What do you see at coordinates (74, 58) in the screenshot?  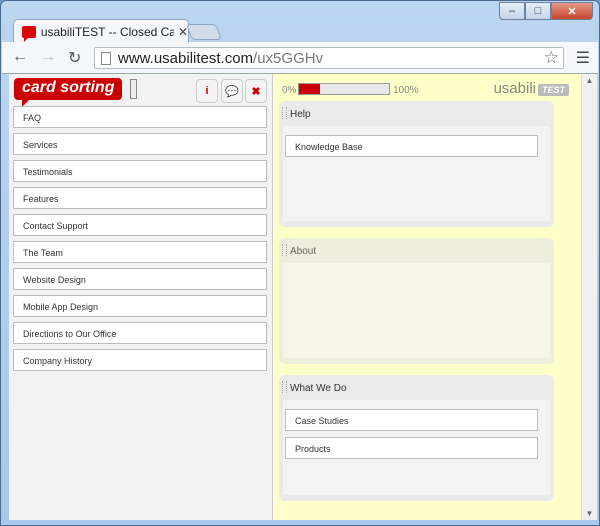 I see `reload-icon: ↻` at bounding box center [74, 58].